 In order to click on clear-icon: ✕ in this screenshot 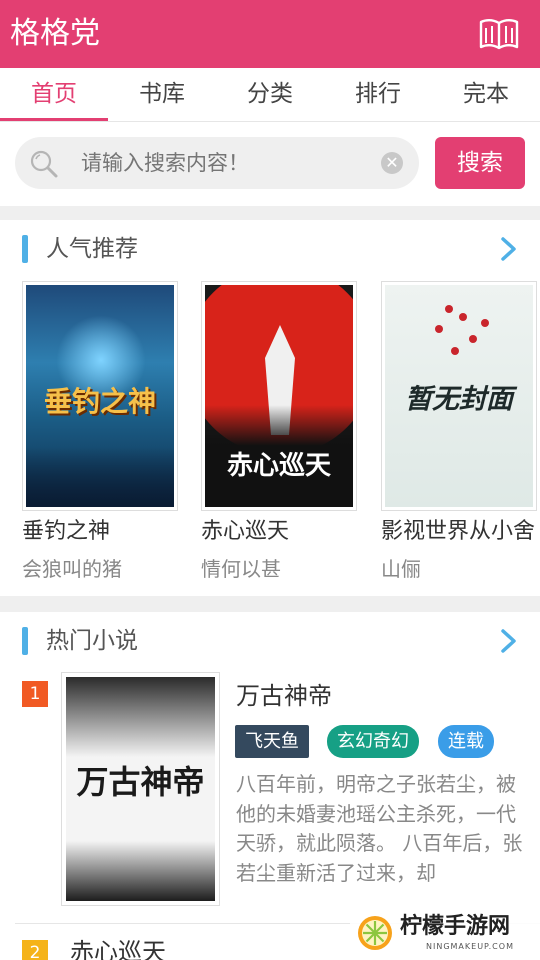, I will do `click(392, 163)`.